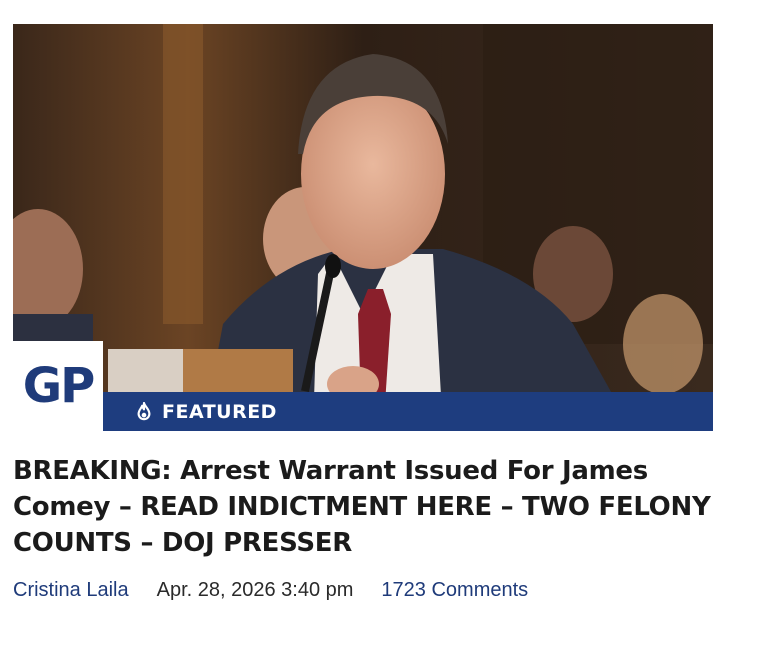  I want to click on flame-icon, so click(144, 410).